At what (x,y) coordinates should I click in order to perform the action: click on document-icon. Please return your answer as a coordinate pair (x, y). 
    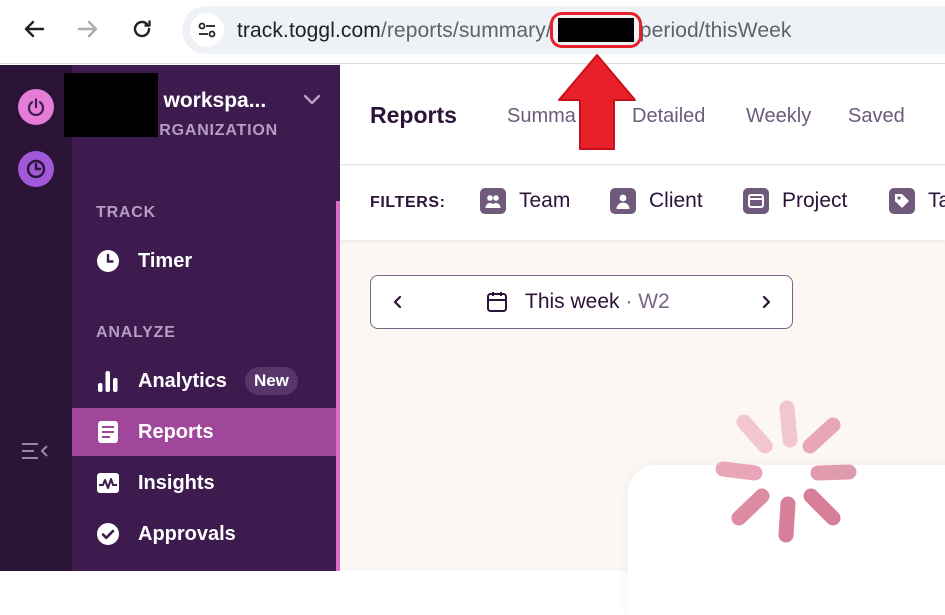
    Looking at the image, I should click on (108, 432).